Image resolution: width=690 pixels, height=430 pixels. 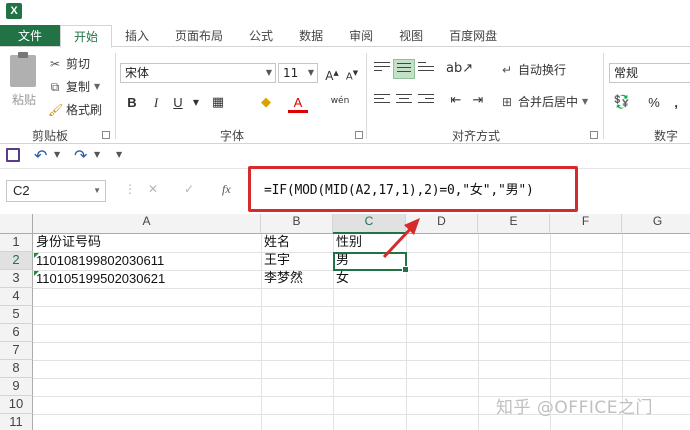 What do you see at coordinates (24, 99) in the screenshot?
I see `paste-button-label: 粘贴` at bounding box center [24, 99].